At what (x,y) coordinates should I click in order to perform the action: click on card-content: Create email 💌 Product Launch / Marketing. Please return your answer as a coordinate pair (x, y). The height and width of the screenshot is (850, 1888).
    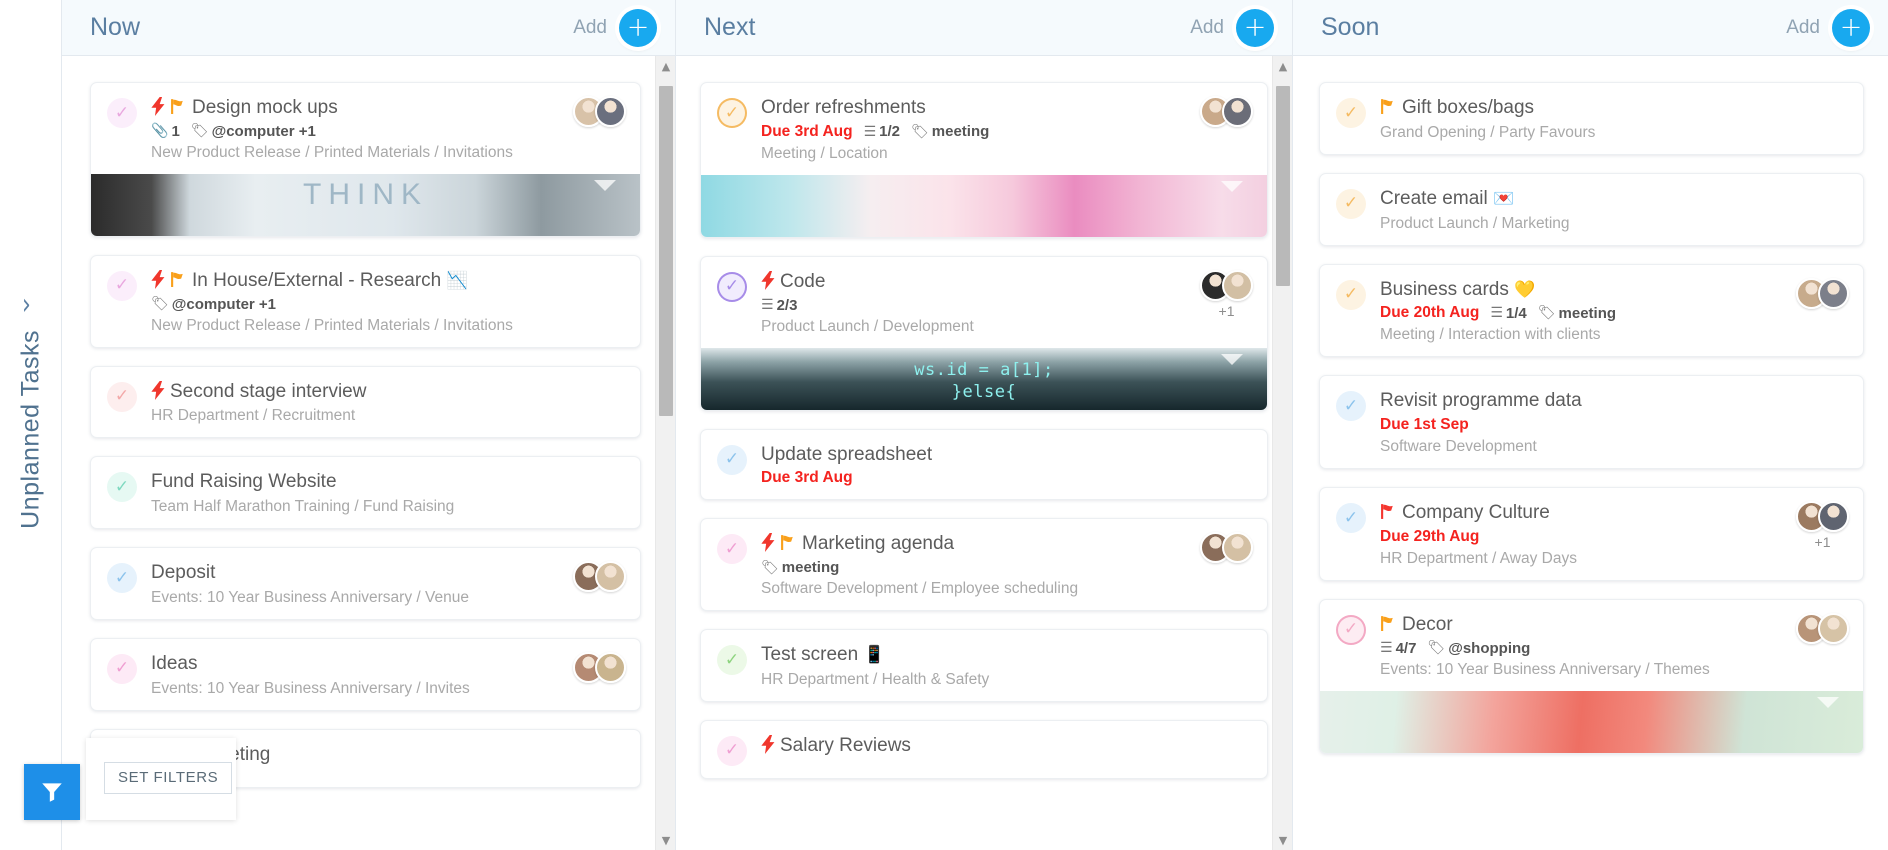
    Looking at the image, I should click on (1614, 210).